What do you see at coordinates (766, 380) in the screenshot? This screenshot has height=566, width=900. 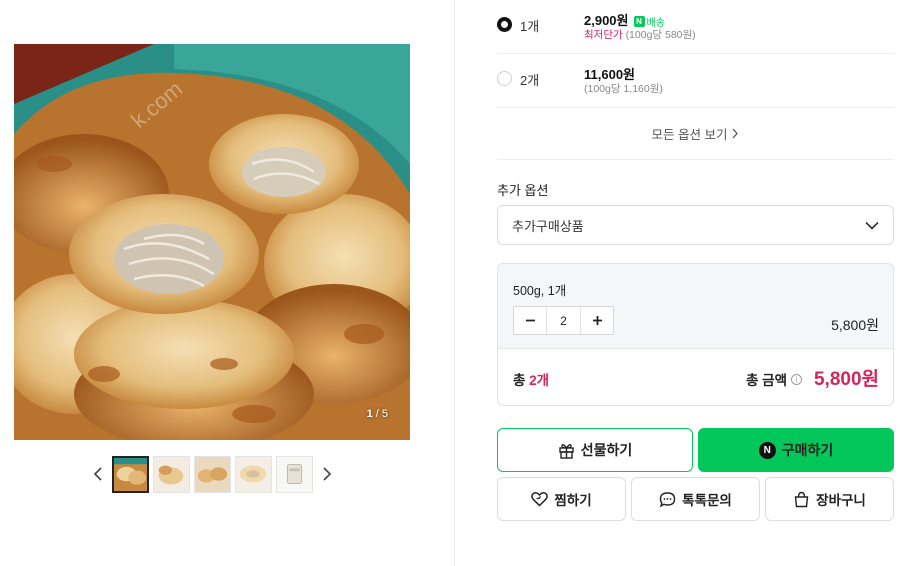 I see `total-amount-label: 총 금액` at bounding box center [766, 380].